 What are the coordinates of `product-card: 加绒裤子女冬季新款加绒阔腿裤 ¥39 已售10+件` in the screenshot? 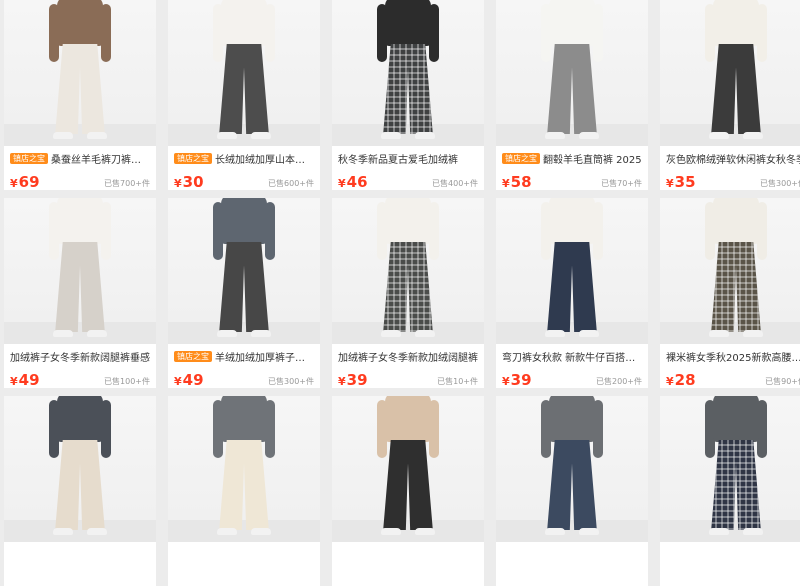 It's located at (408, 293).